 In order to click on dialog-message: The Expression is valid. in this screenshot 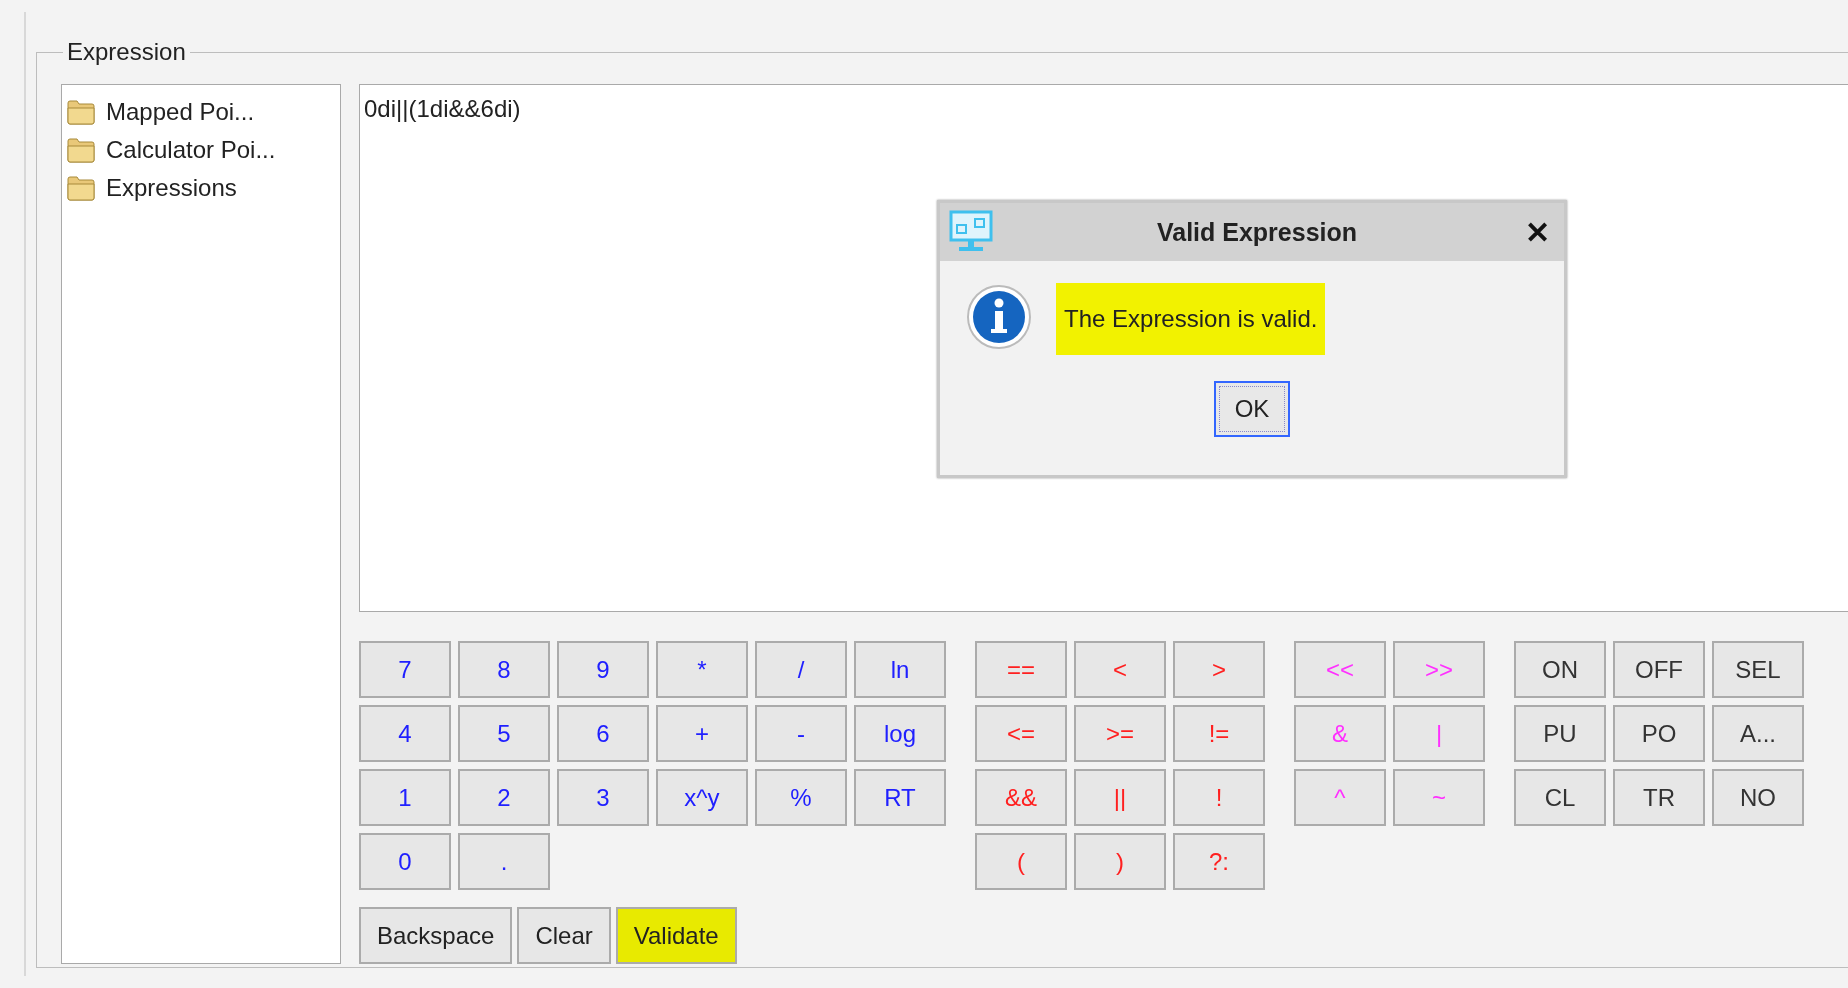, I will do `click(1191, 319)`.